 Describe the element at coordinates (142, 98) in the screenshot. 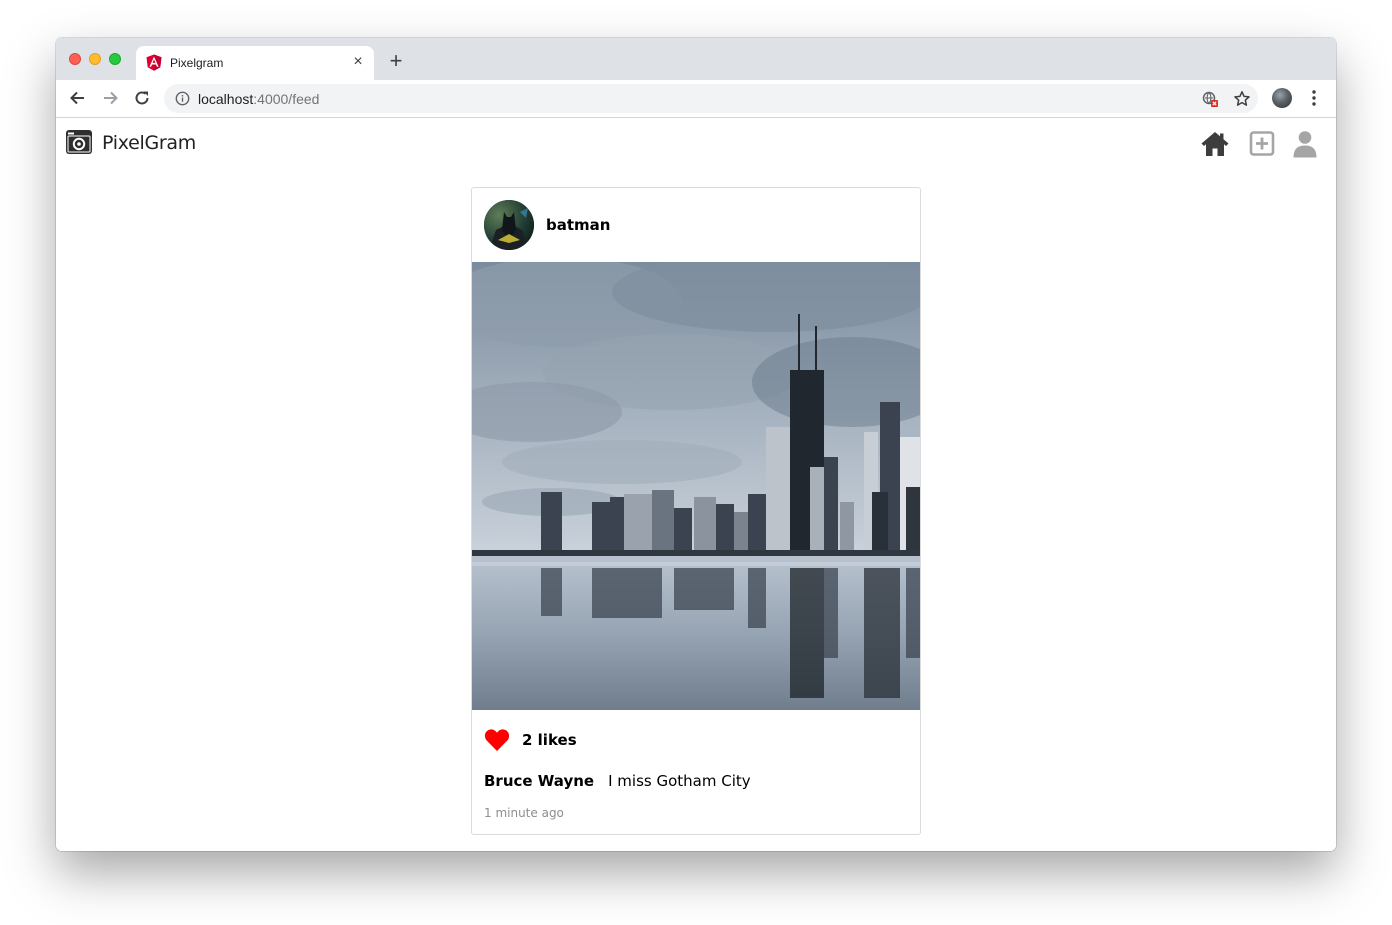

I see `reload-icon` at that location.